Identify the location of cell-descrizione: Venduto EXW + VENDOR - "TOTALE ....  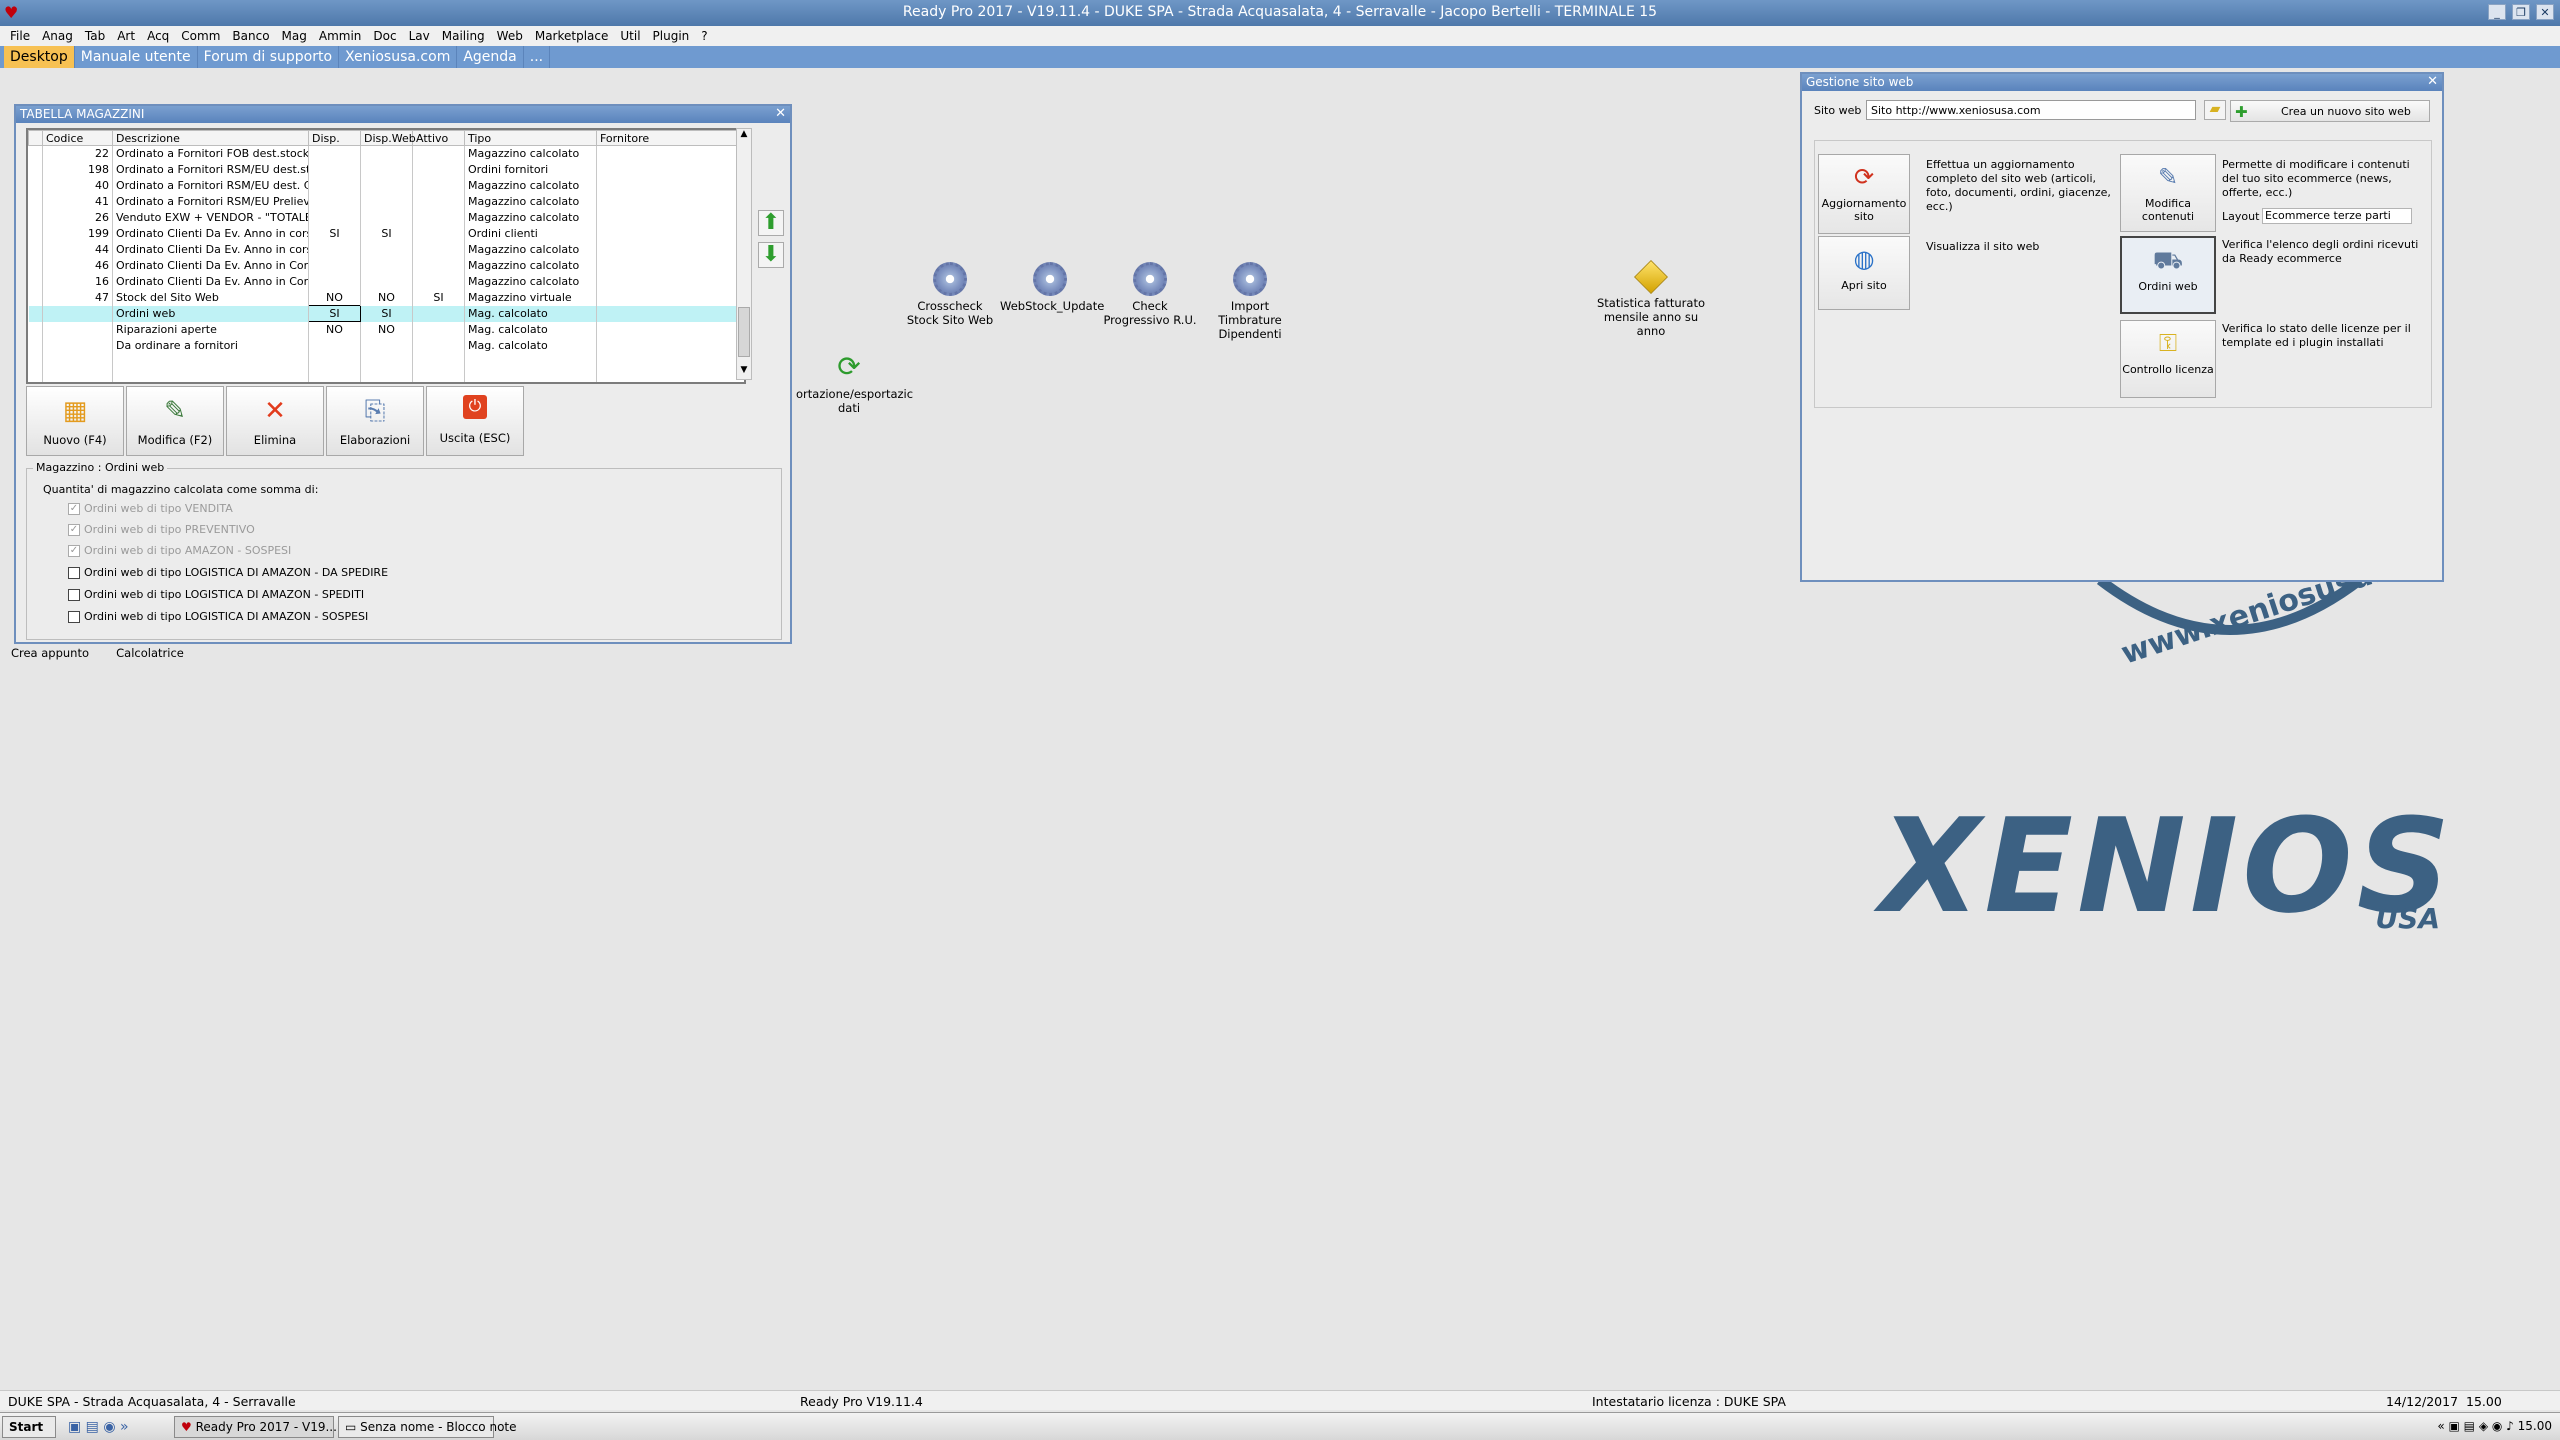
(210, 217).